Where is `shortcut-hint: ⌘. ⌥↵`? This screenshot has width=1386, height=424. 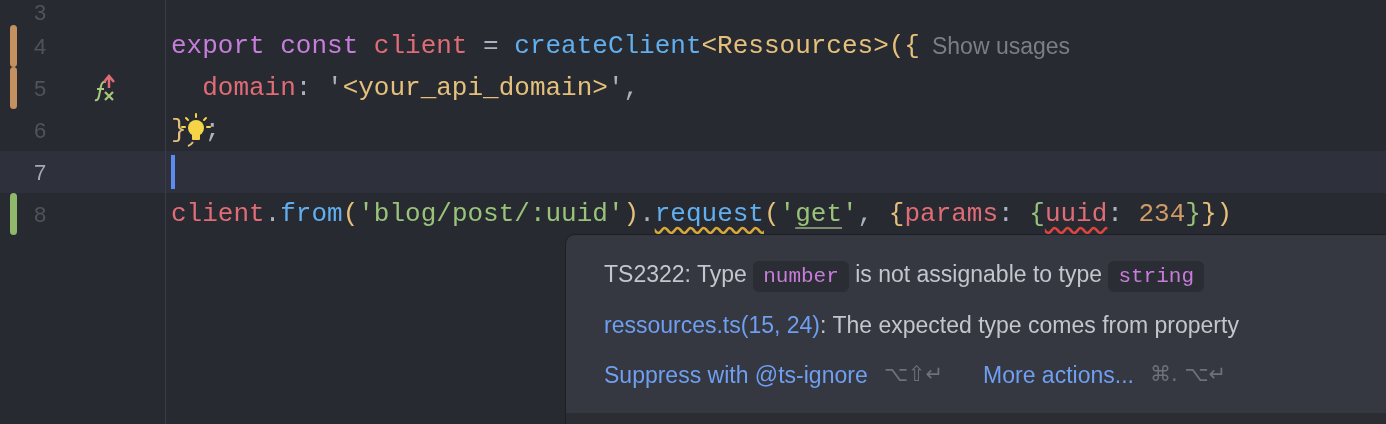
shortcut-hint: ⌘. ⌥↵ is located at coordinates (1188, 375).